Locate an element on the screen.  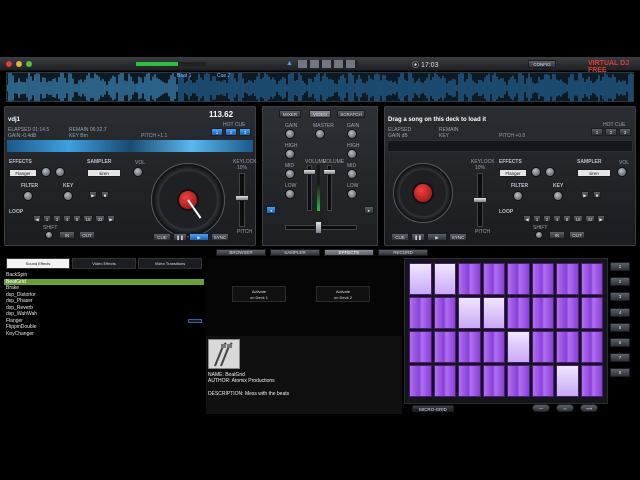
maximize-dot-icon is located at coordinates (29, 64).